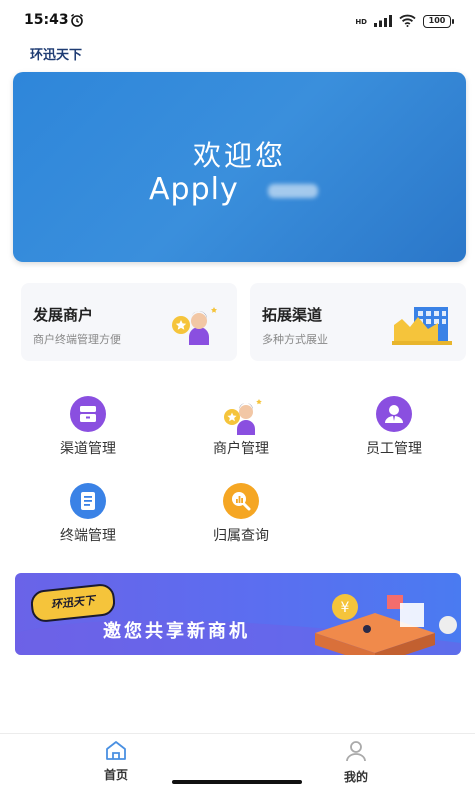 The width and height of the screenshot is (475, 793). What do you see at coordinates (237, 763) in the screenshot?
I see `bottom-tab-bar: 首页 我的` at bounding box center [237, 763].